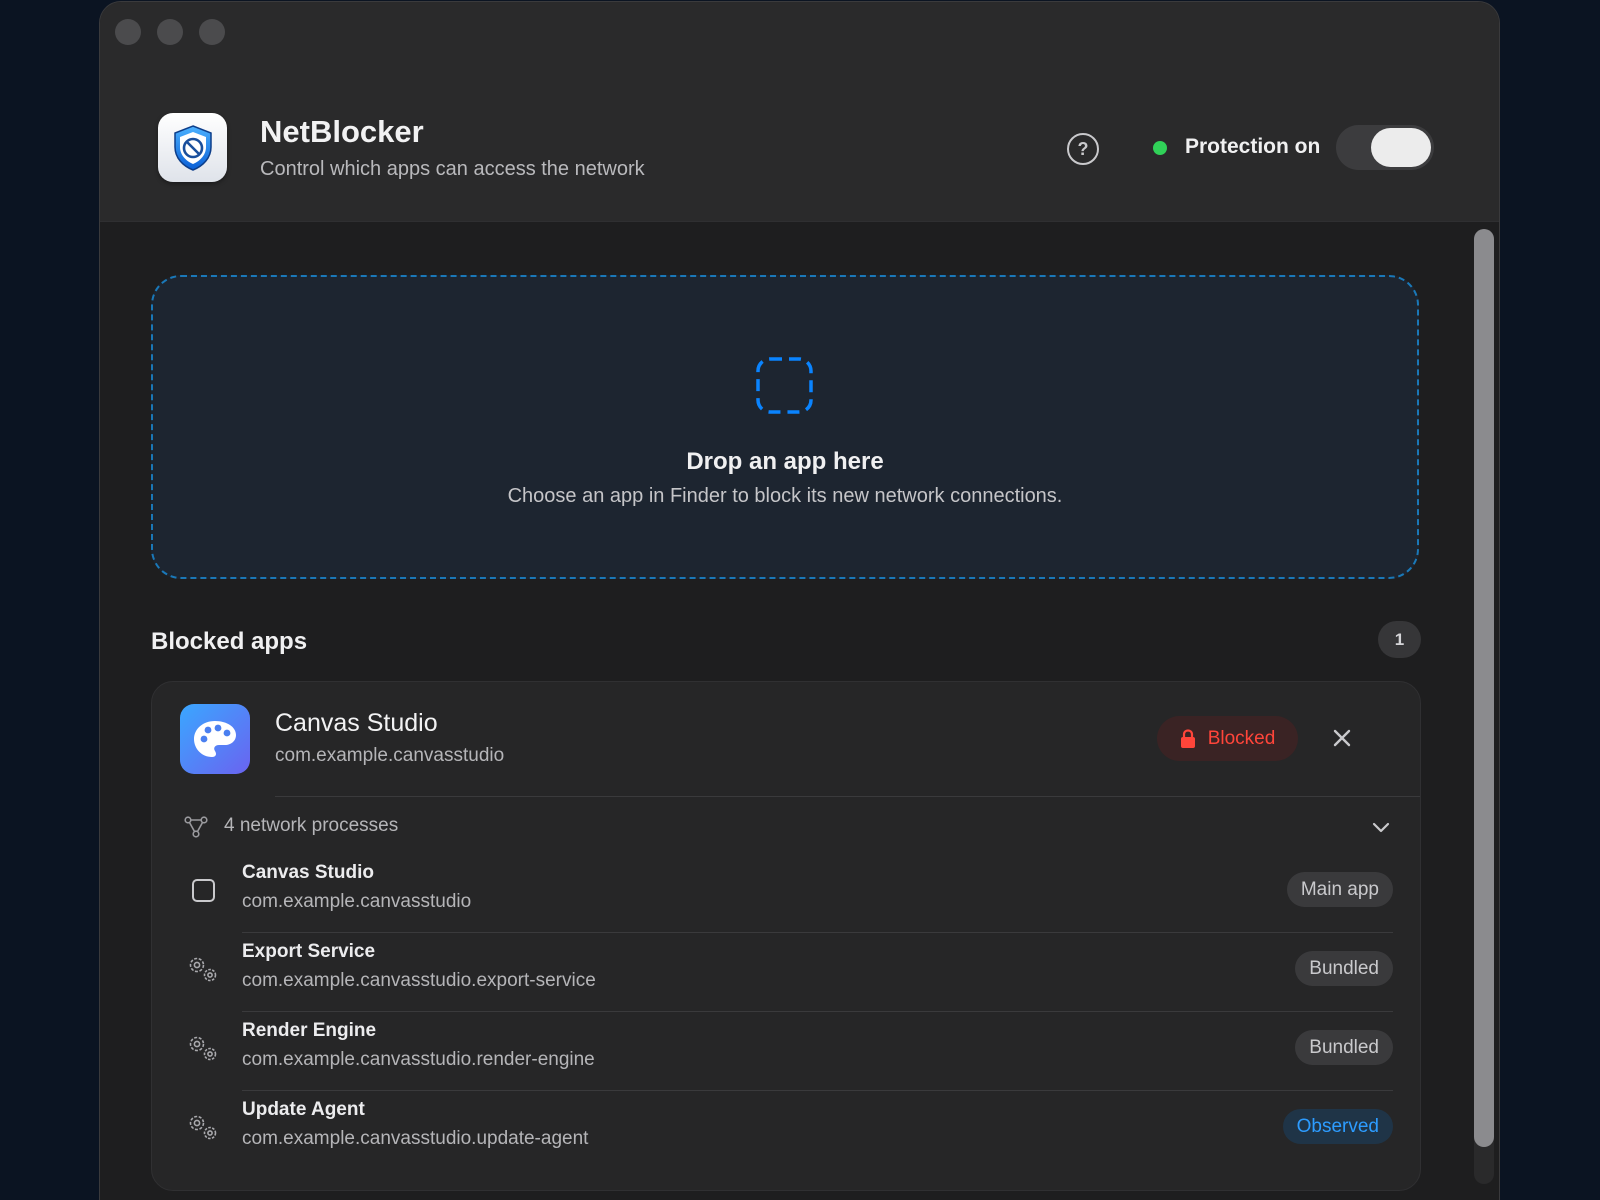 The width and height of the screenshot is (1600, 1200). What do you see at coordinates (419, 980) in the screenshot?
I see `process-bundle-id: com.example.canvasstudio.export-service` at bounding box center [419, 980].